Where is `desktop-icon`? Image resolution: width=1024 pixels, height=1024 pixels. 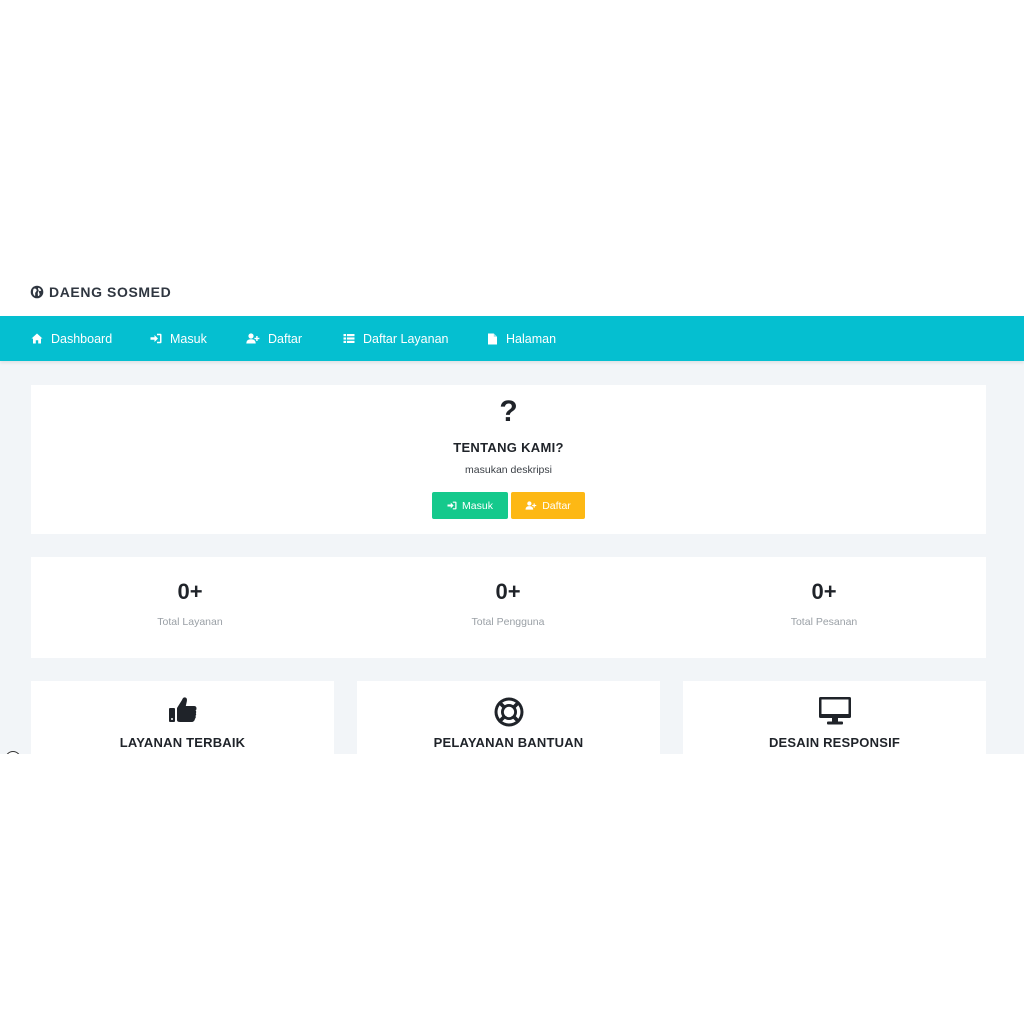
desktop-icon is located at coordinates (834, 711).